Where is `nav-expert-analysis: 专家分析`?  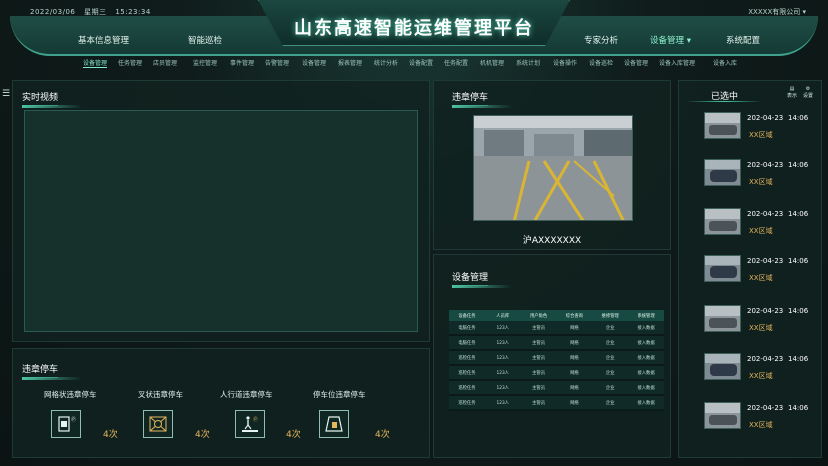 nav-expert-analysis: 专家分析 is located at coordinates (601, 40).